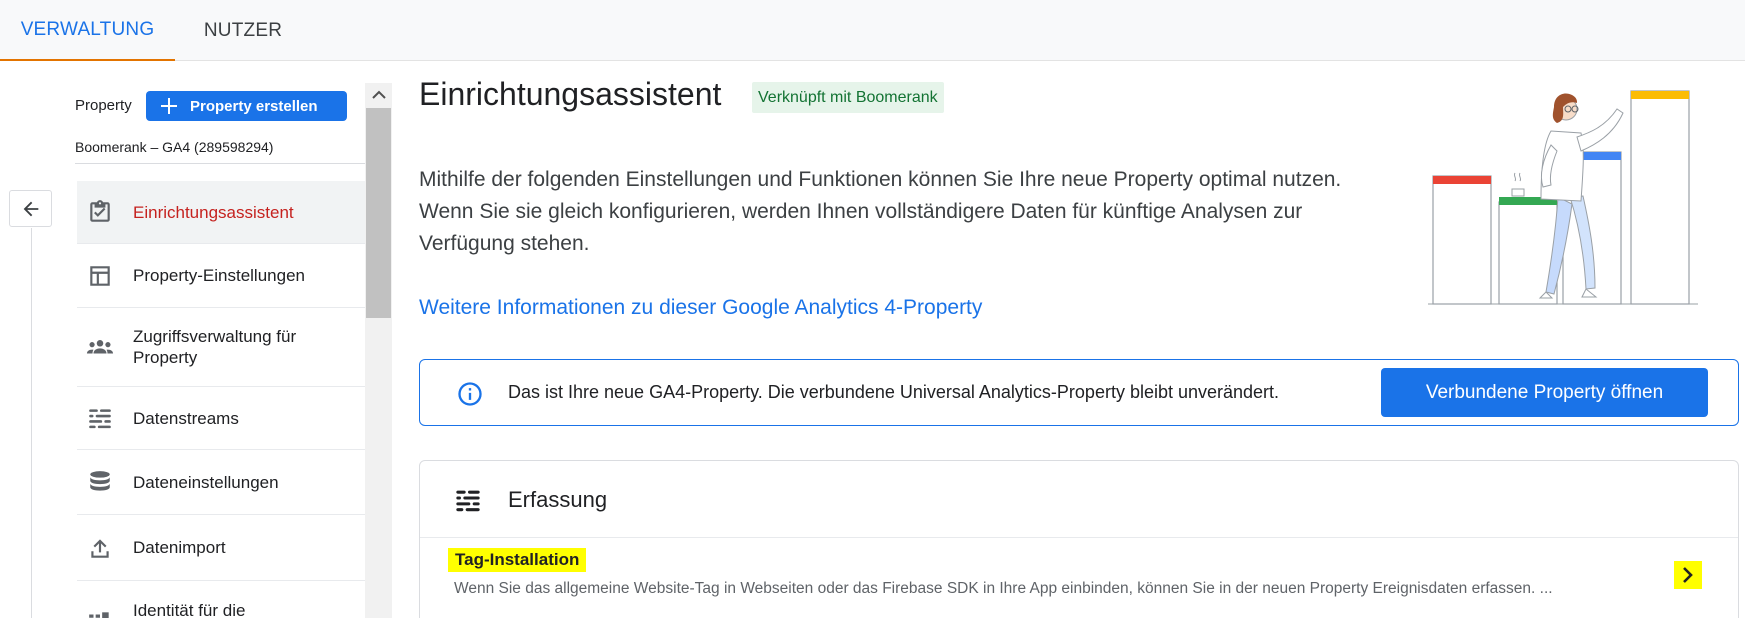 Image resolution: width=1745 pixels, height=618 pixels. What do you see at coordinates (517, 560) in the screenshot?
I see `tag-installation-title: Tag-Installation` at bounding box center [517, 560].